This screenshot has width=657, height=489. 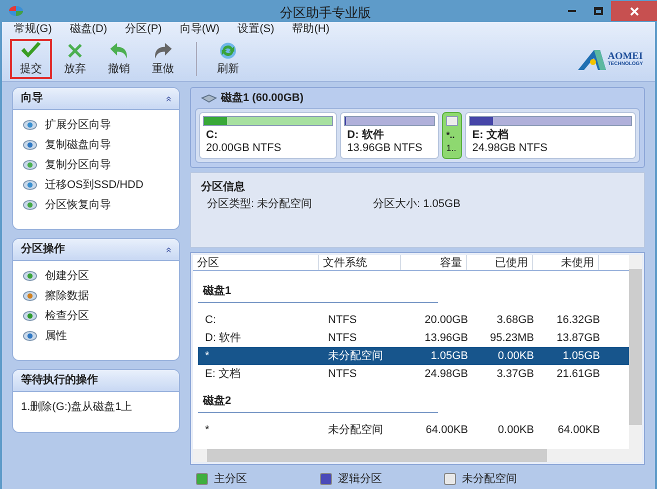 I want to click on column-header: 容量, so click(x=434, y=262).